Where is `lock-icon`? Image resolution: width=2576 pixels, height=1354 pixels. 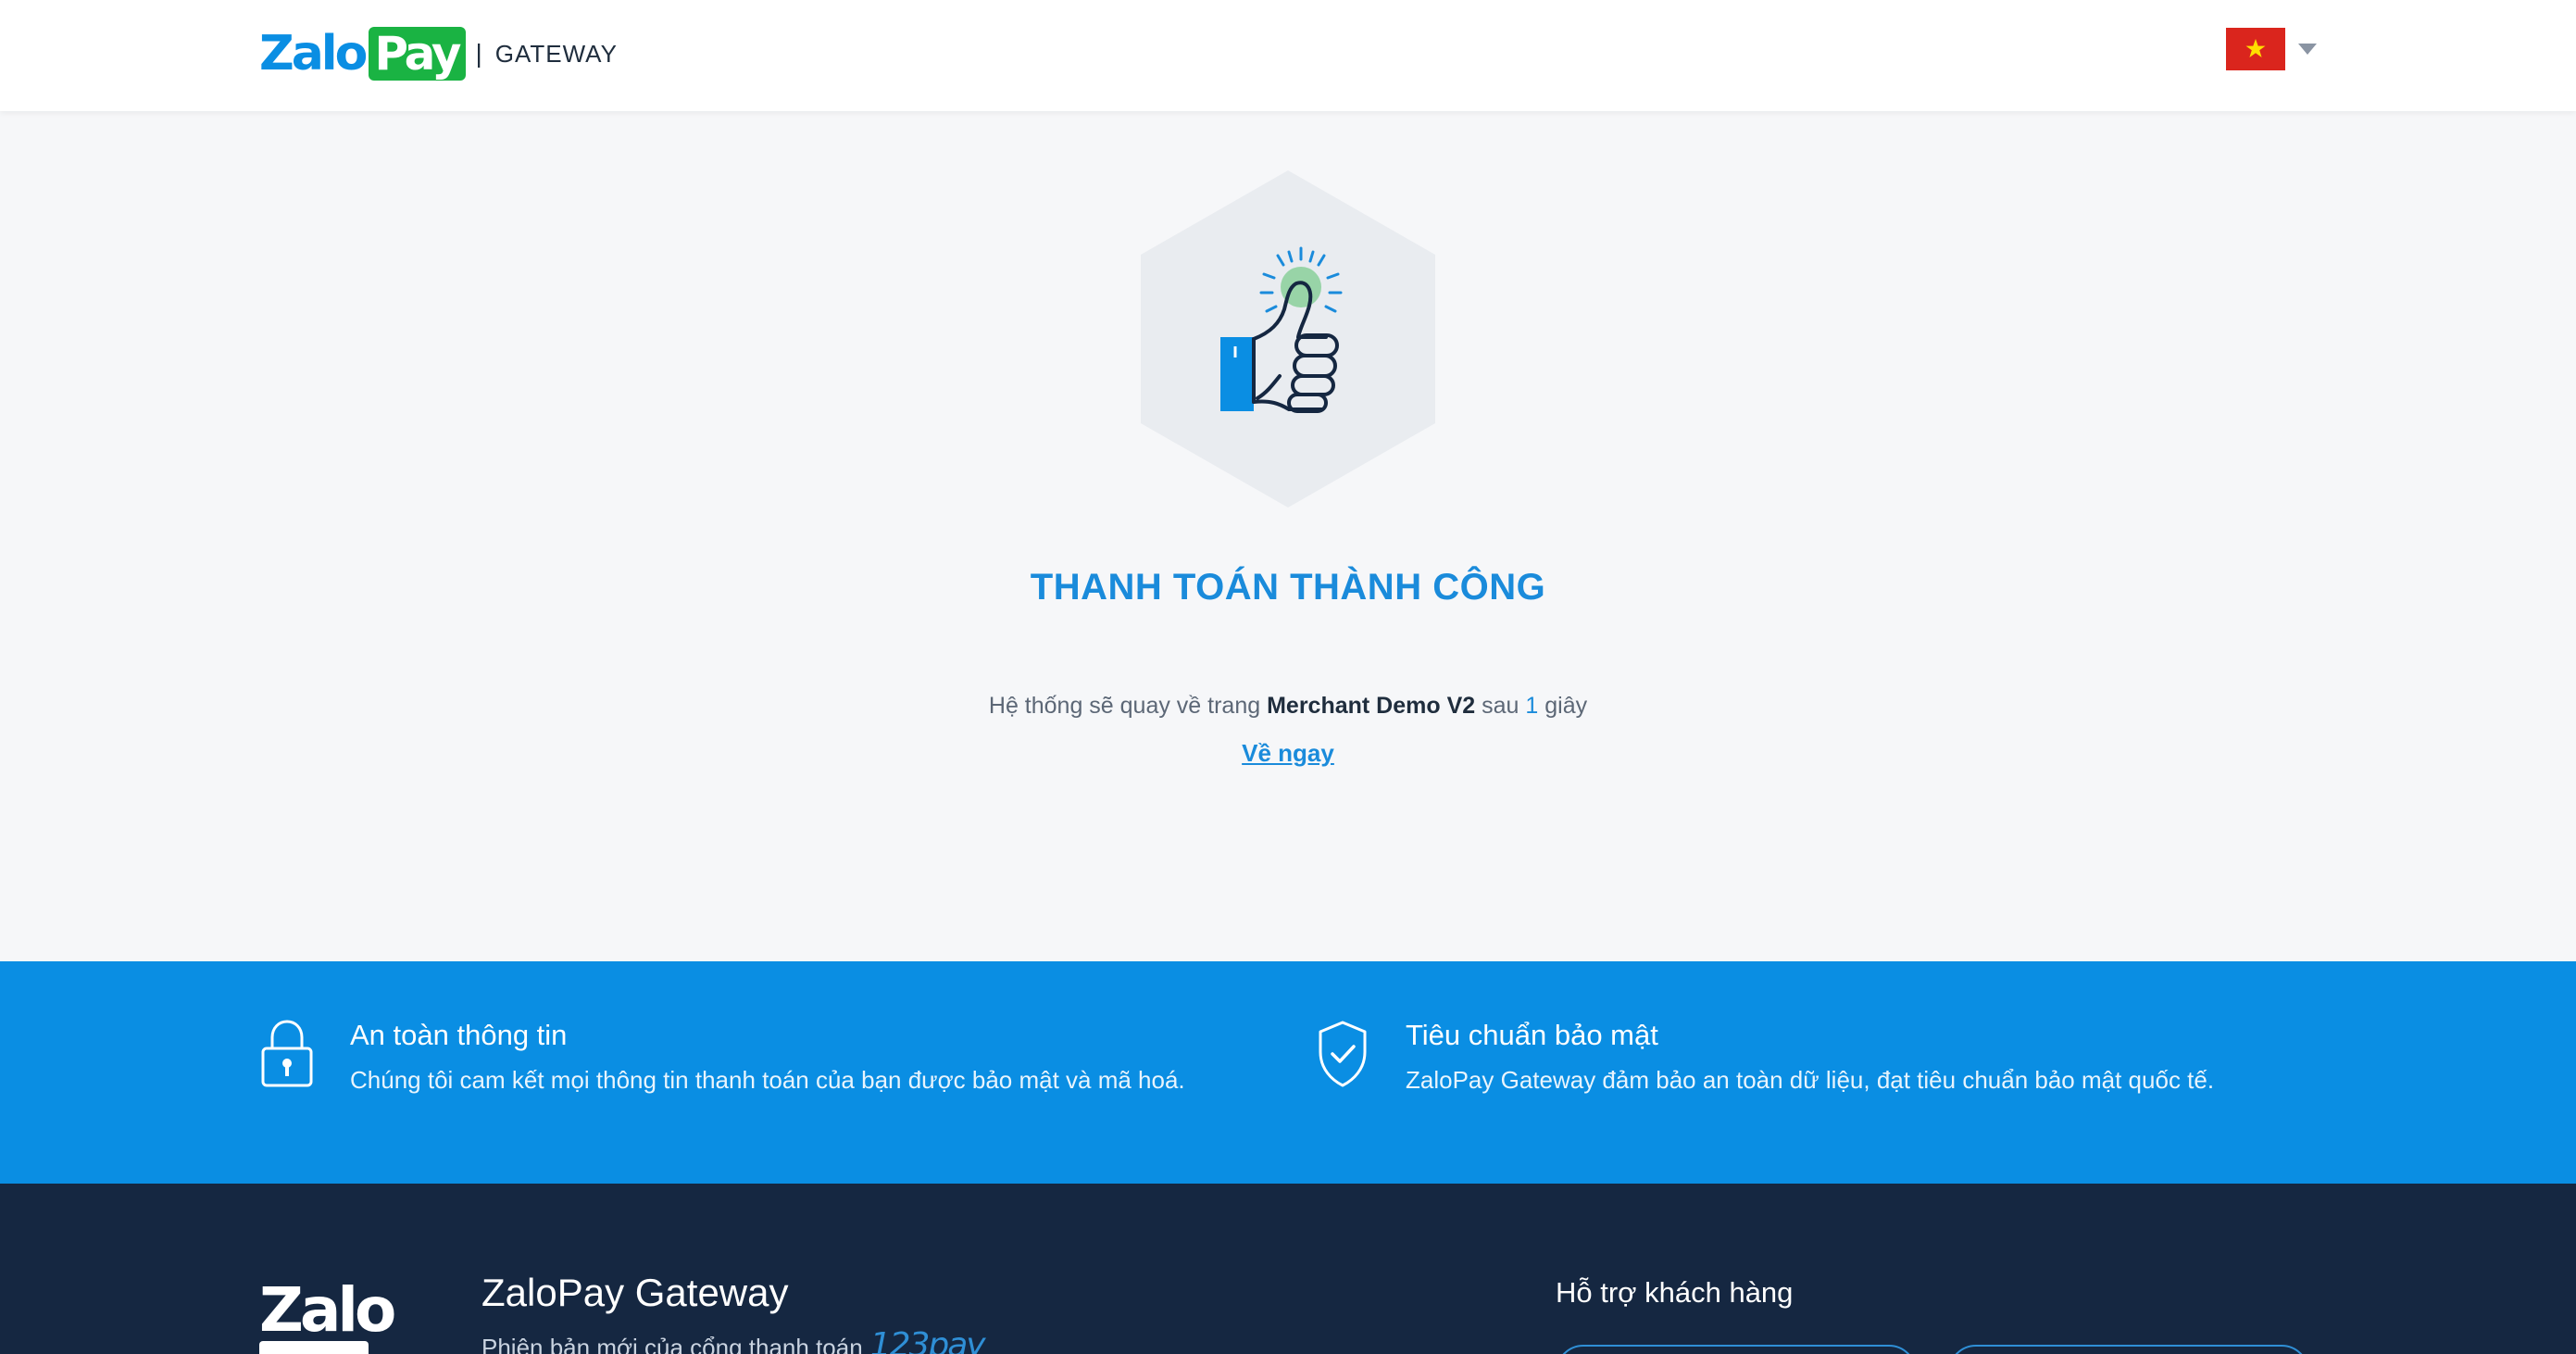 lock-icon is located at coordinates (287, 1053).